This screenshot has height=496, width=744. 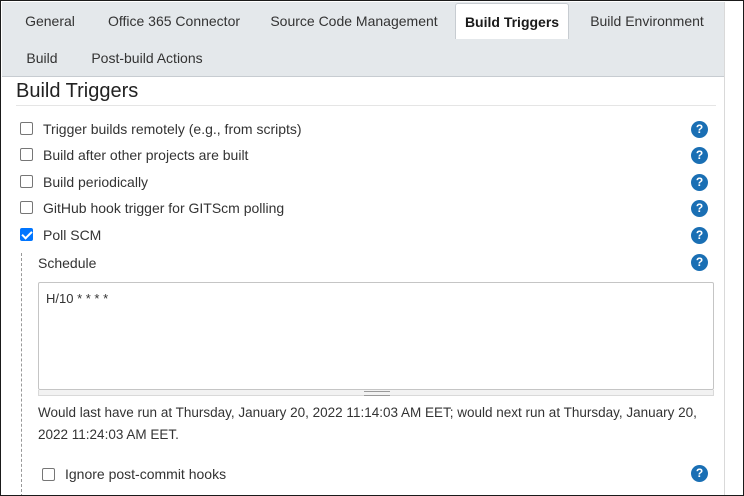 What do you see at coordinates (512, 21) in the screenshot?
I see `tab-build-triggers: Build Triggers` at bounding box center [512, 21].